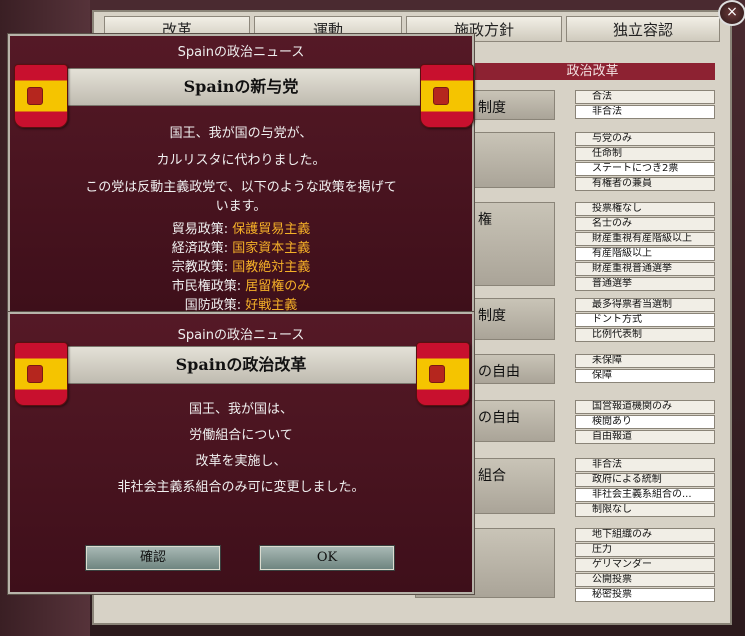  What do you see at coordinates (645, 480) in the screenshot?
I see `reform-option: 政府による統制` at bounding box center [645, 480].